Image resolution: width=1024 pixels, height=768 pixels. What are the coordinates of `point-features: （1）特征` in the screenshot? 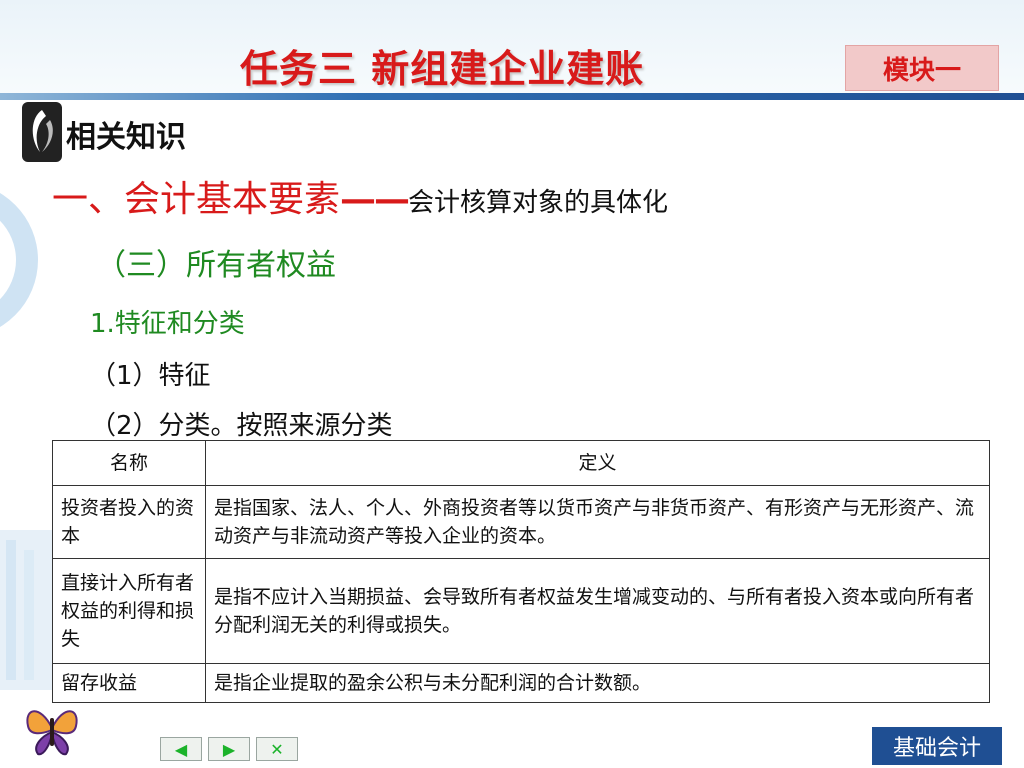 It's located at (150, 376).